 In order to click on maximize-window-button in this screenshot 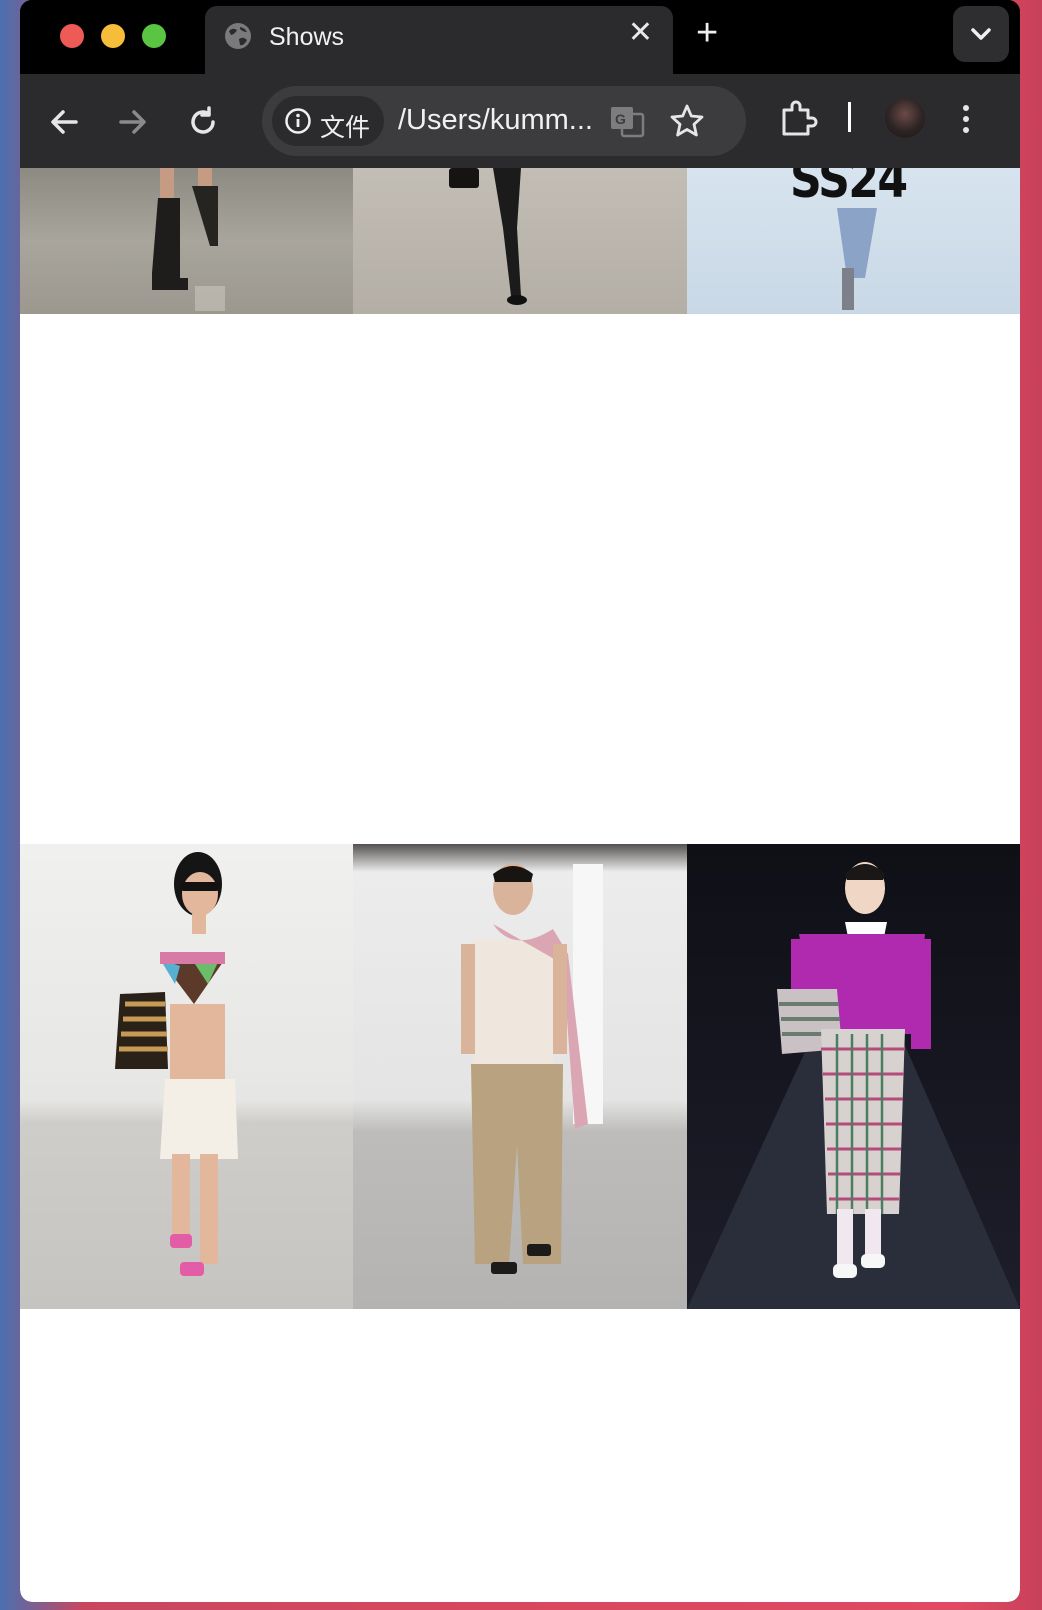, I will do `click(154, 36)`.